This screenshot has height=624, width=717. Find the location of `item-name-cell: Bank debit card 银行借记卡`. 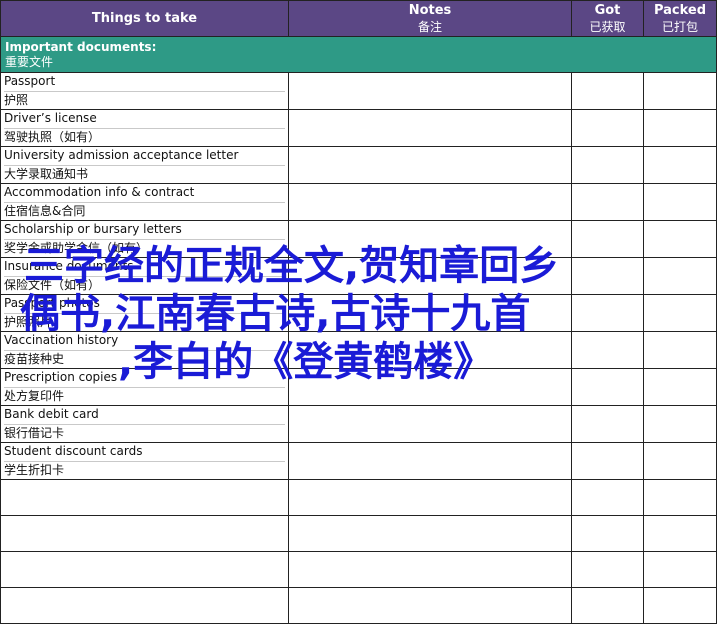

item-name-cell: Bank debit card 银行借记卡 is located at coordinates (144, 424).